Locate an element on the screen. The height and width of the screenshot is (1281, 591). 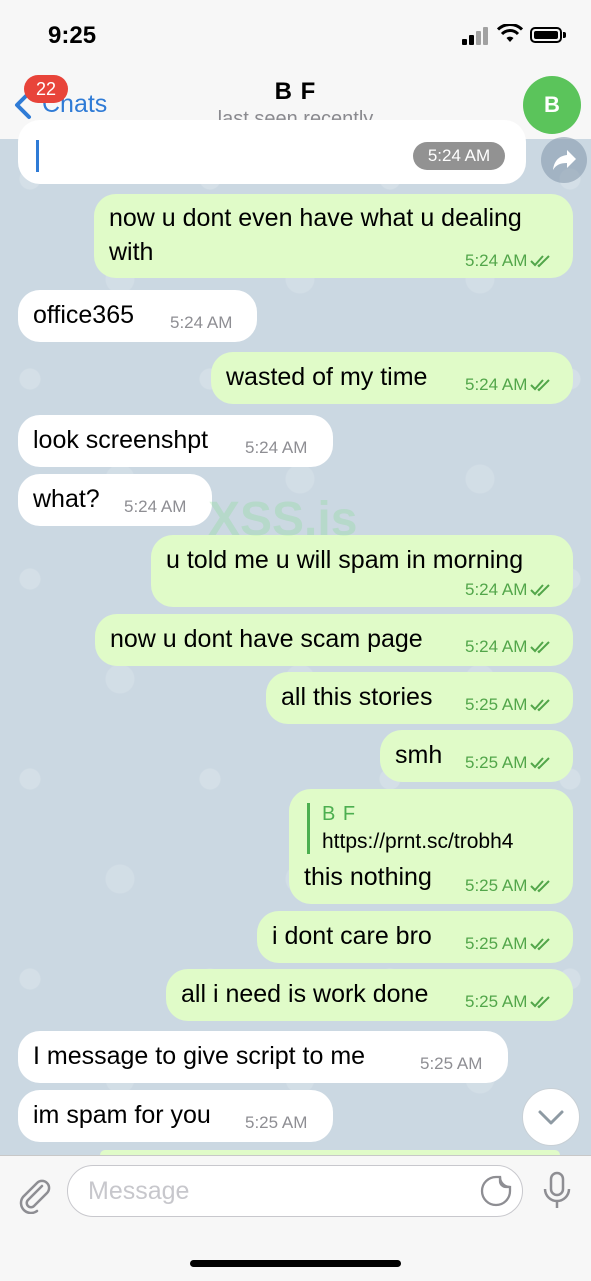
message-text: I message to give script to me is located at coordinates (199, 1056).